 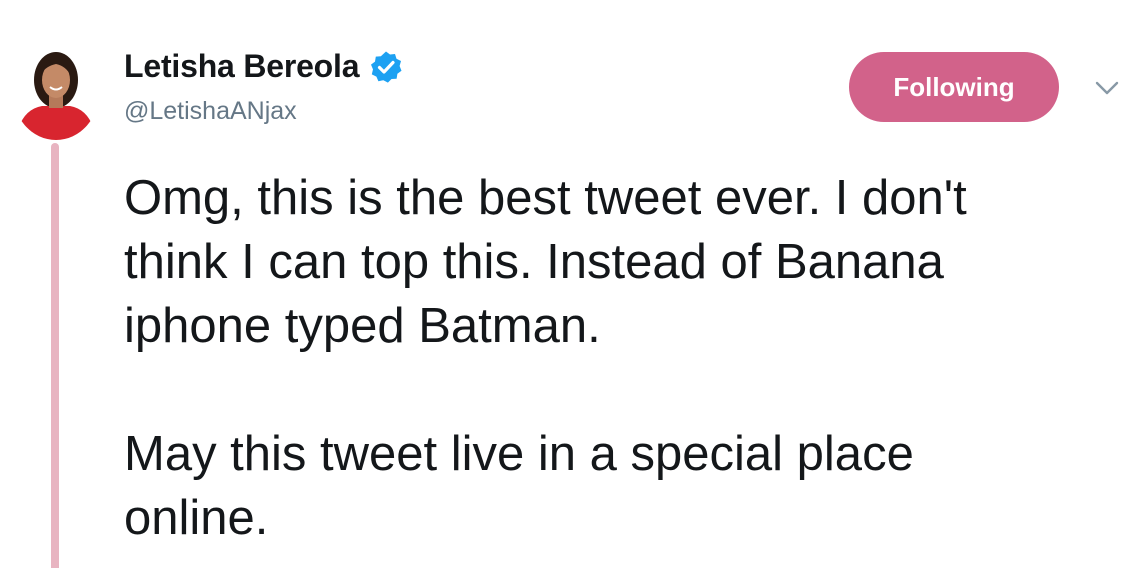 What do you see at coordinates (55, 355) in the screenshot?
I see `thread-line` at bounding box center [55, 355].